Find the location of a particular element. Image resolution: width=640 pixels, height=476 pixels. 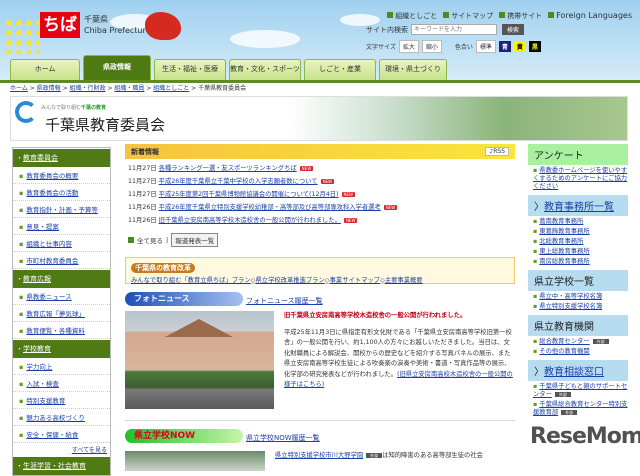

heading-link: 教育事務所一覧 is located at coordinates (579, 207).